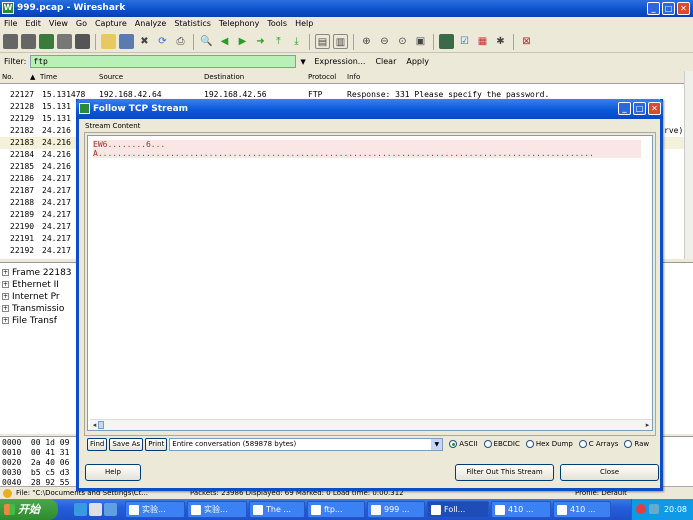 This screenshot has width=693, height=520. What do you see at coordinates (688, 165) in the screenshot?
I see `packet-list-scrollbar` at bounding box center [688, 165].